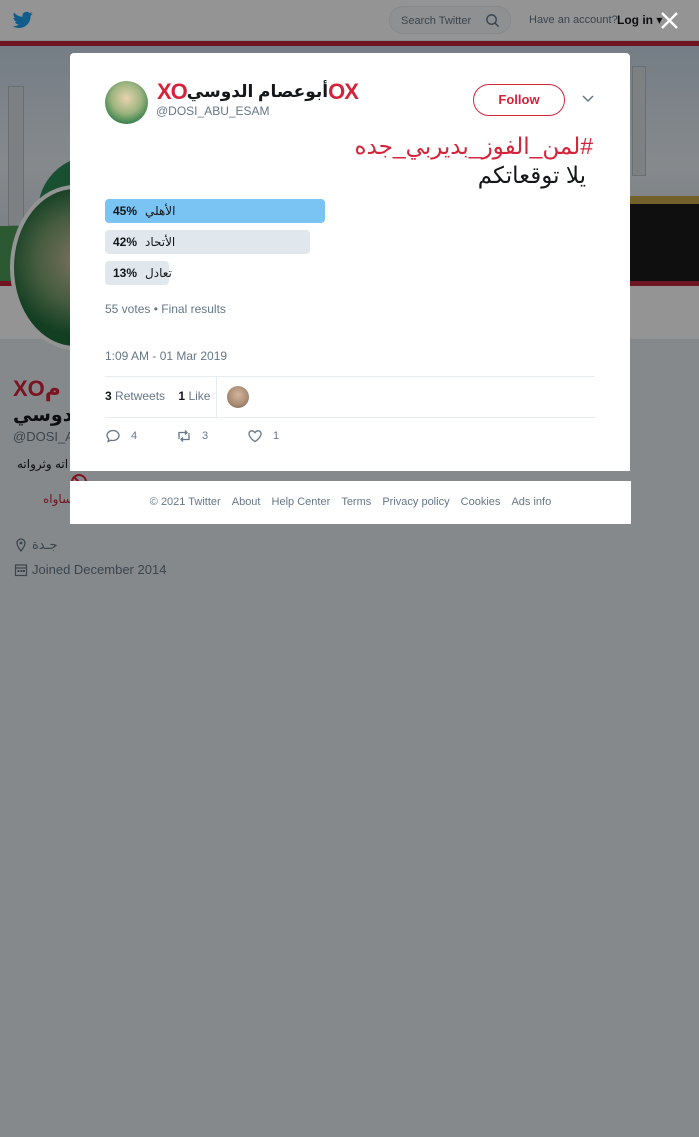 The width and height of the screenshot is (699, 1137). What do you see at coordinates (669, 20) in the screenshot?
I see `close-icon` at bounding box center [669, 20].